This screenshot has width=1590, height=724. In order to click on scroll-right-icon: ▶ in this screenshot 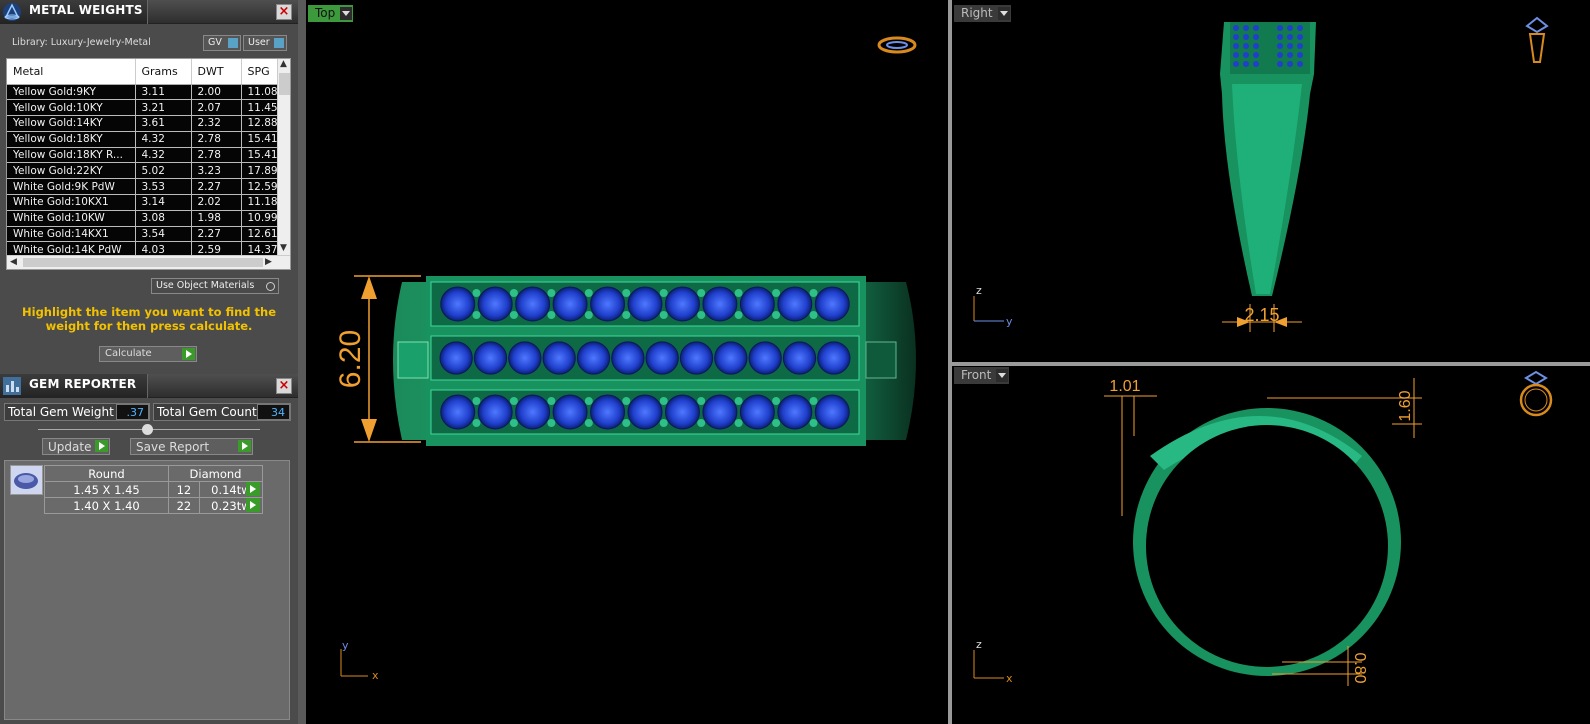, I will do `click(268, 262)`.